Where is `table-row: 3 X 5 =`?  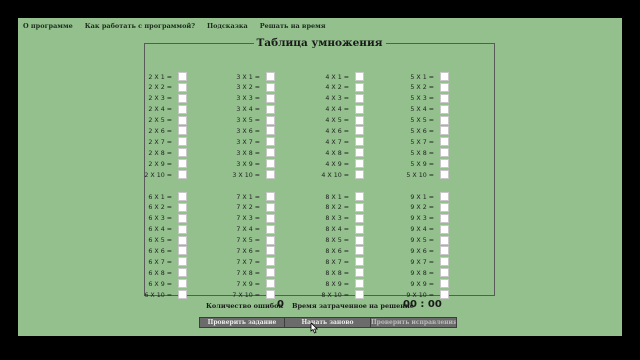
table-row: 3 X 5 = is located at coordinates (250, 121).